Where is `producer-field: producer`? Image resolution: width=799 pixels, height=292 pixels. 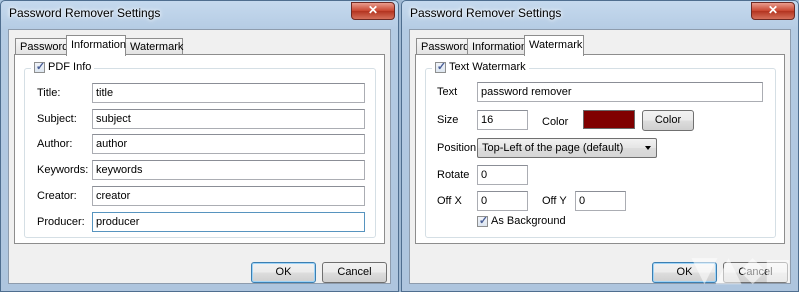 producer-field: producer is located at coordinates (228, 222).